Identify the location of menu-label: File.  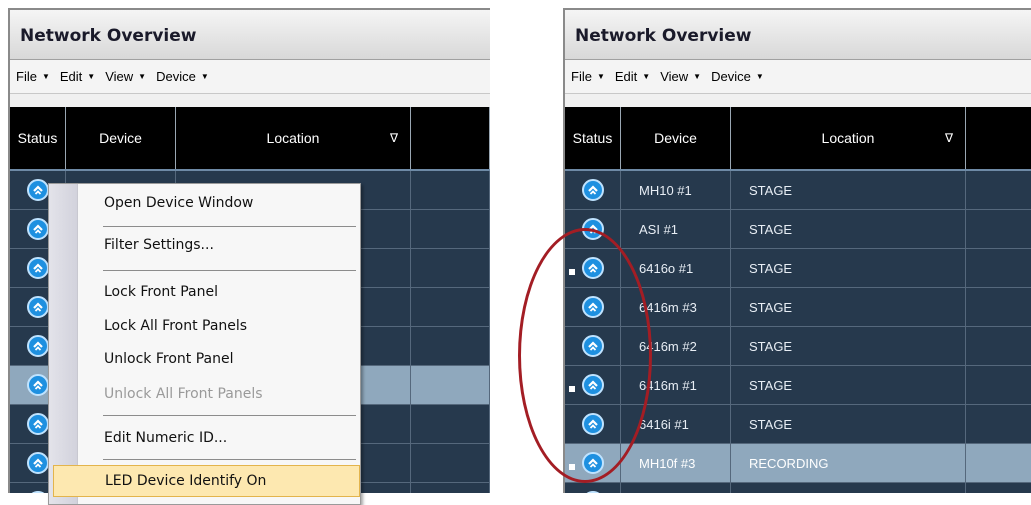
(26, 76).